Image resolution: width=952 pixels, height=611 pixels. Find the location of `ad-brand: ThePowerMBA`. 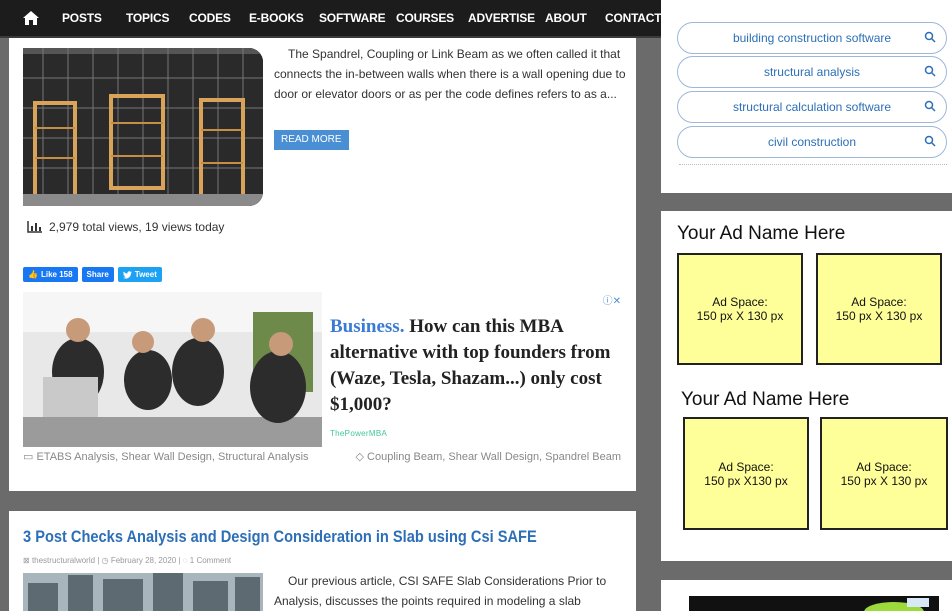

ad-brand: ThePowerMBA is located at coordinates (358, 433).